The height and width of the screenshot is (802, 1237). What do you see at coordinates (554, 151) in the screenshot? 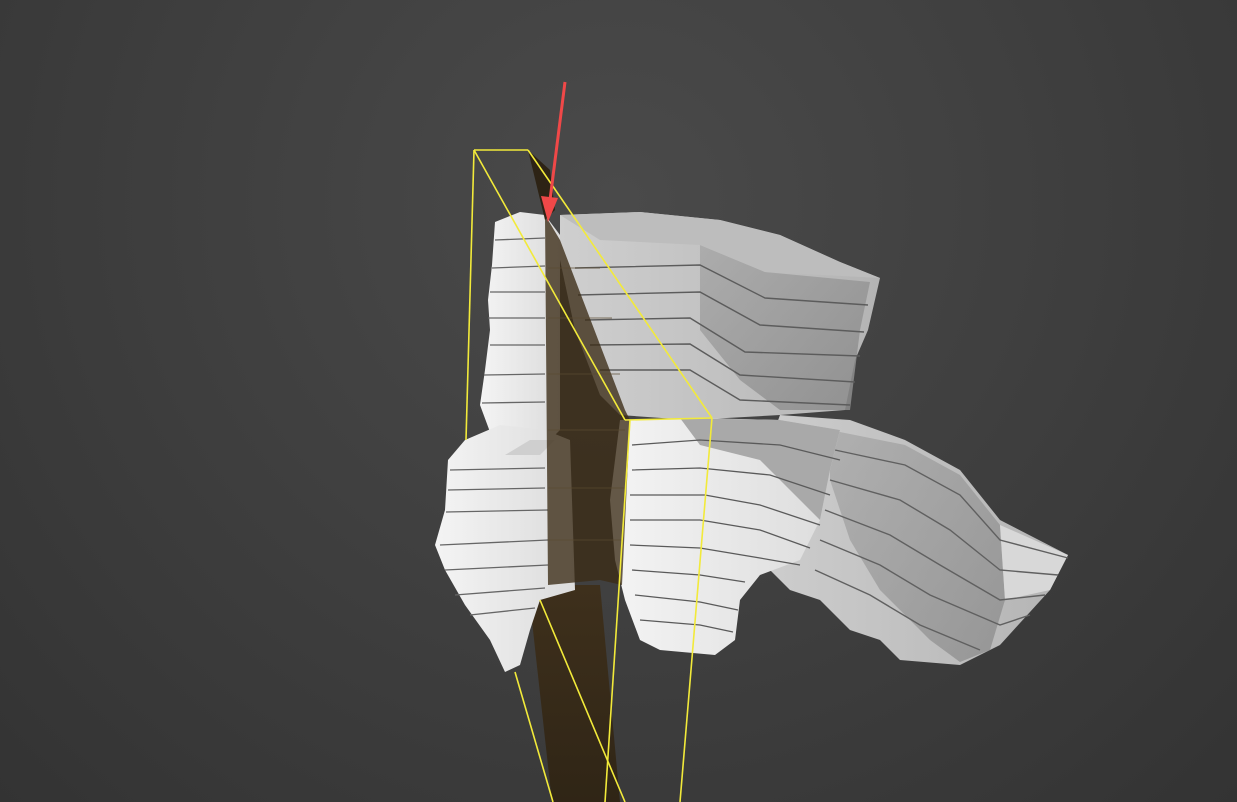
I see `arrow-down-icon` at bounding box center [554, 151].